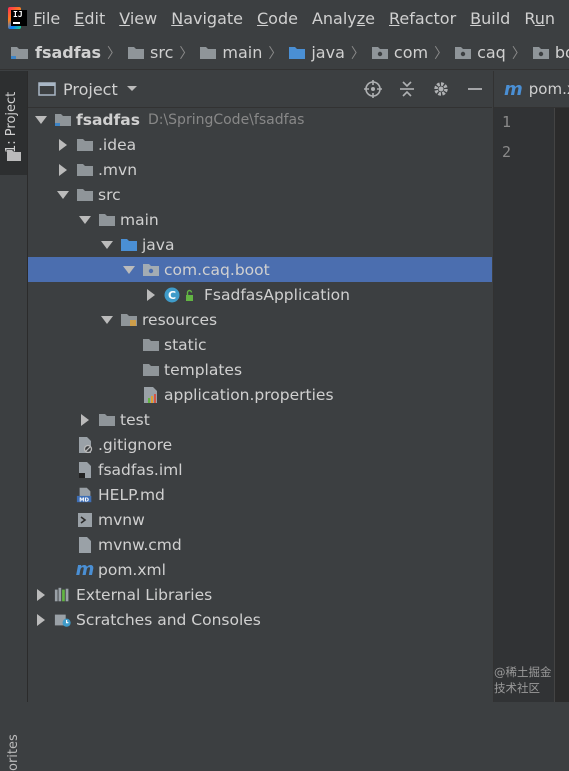  I want to click on tree-row: .gitignore, so click(260, 444).